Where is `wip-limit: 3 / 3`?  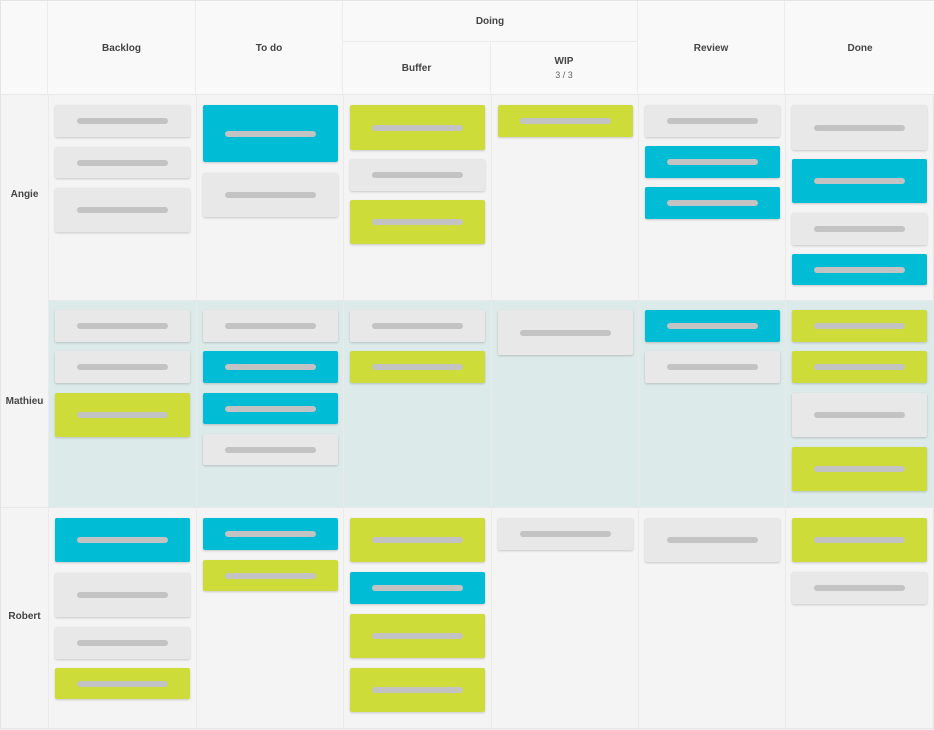
wip-limit: 3 / 3 is located at coordinates (564, 75).